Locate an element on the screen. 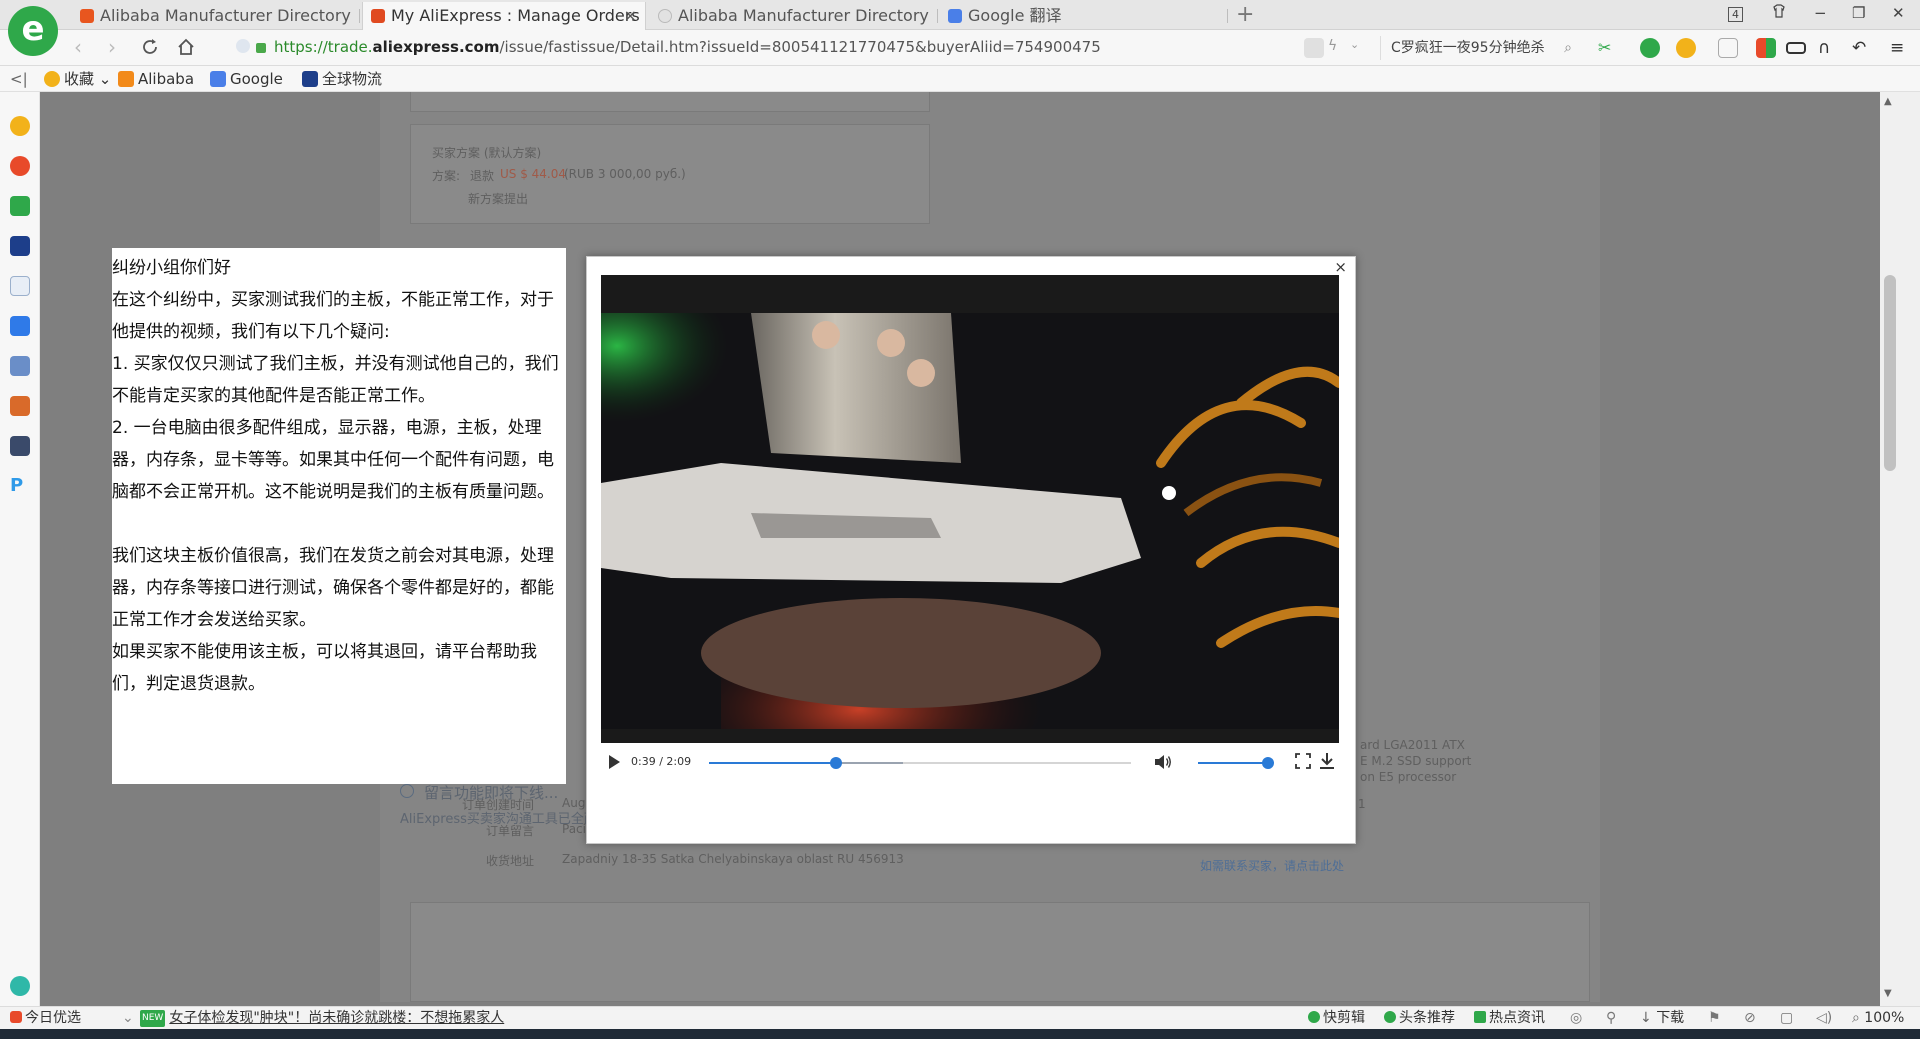 Image resolution: width=1920 pixels, height=1039 pixels. gift-icon is located at coordinates (16, 1017).